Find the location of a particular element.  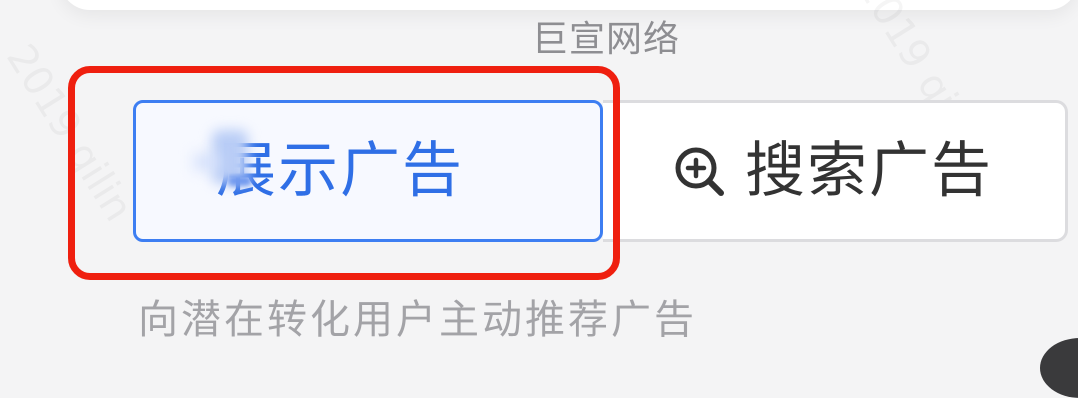

tab-description: 向潜在转化用户主动推荐广告 is located at coordinates (417, 320).